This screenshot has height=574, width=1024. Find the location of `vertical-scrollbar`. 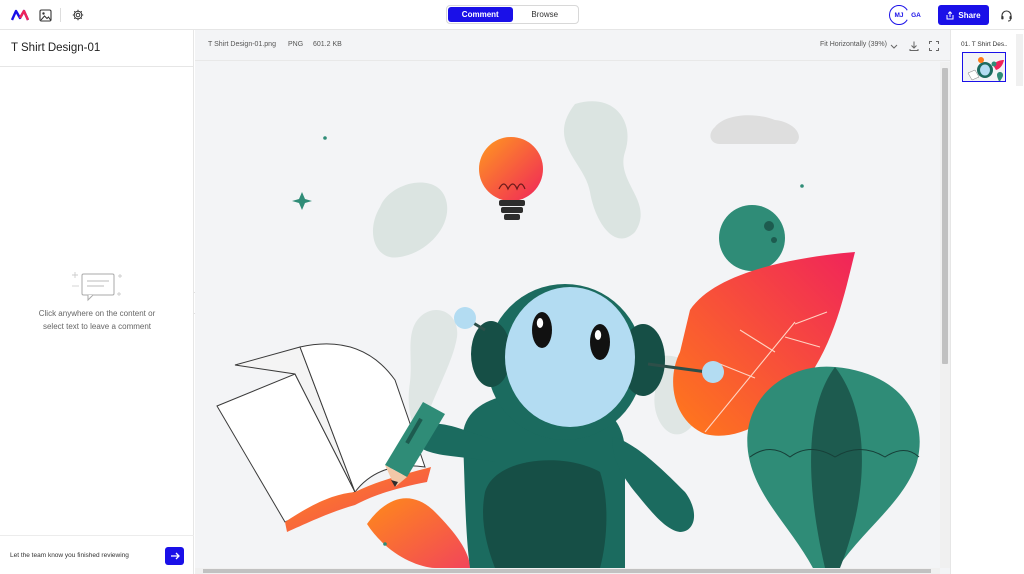

vertical-scrollbar is located at coordinates (945, 315).